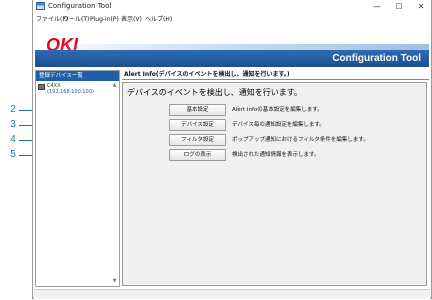 The image size is (432, 300). Describe the element at coordinates (77, 76) in the screenshot. I see `device-list-header: 登録デバイス一覧` at that location.